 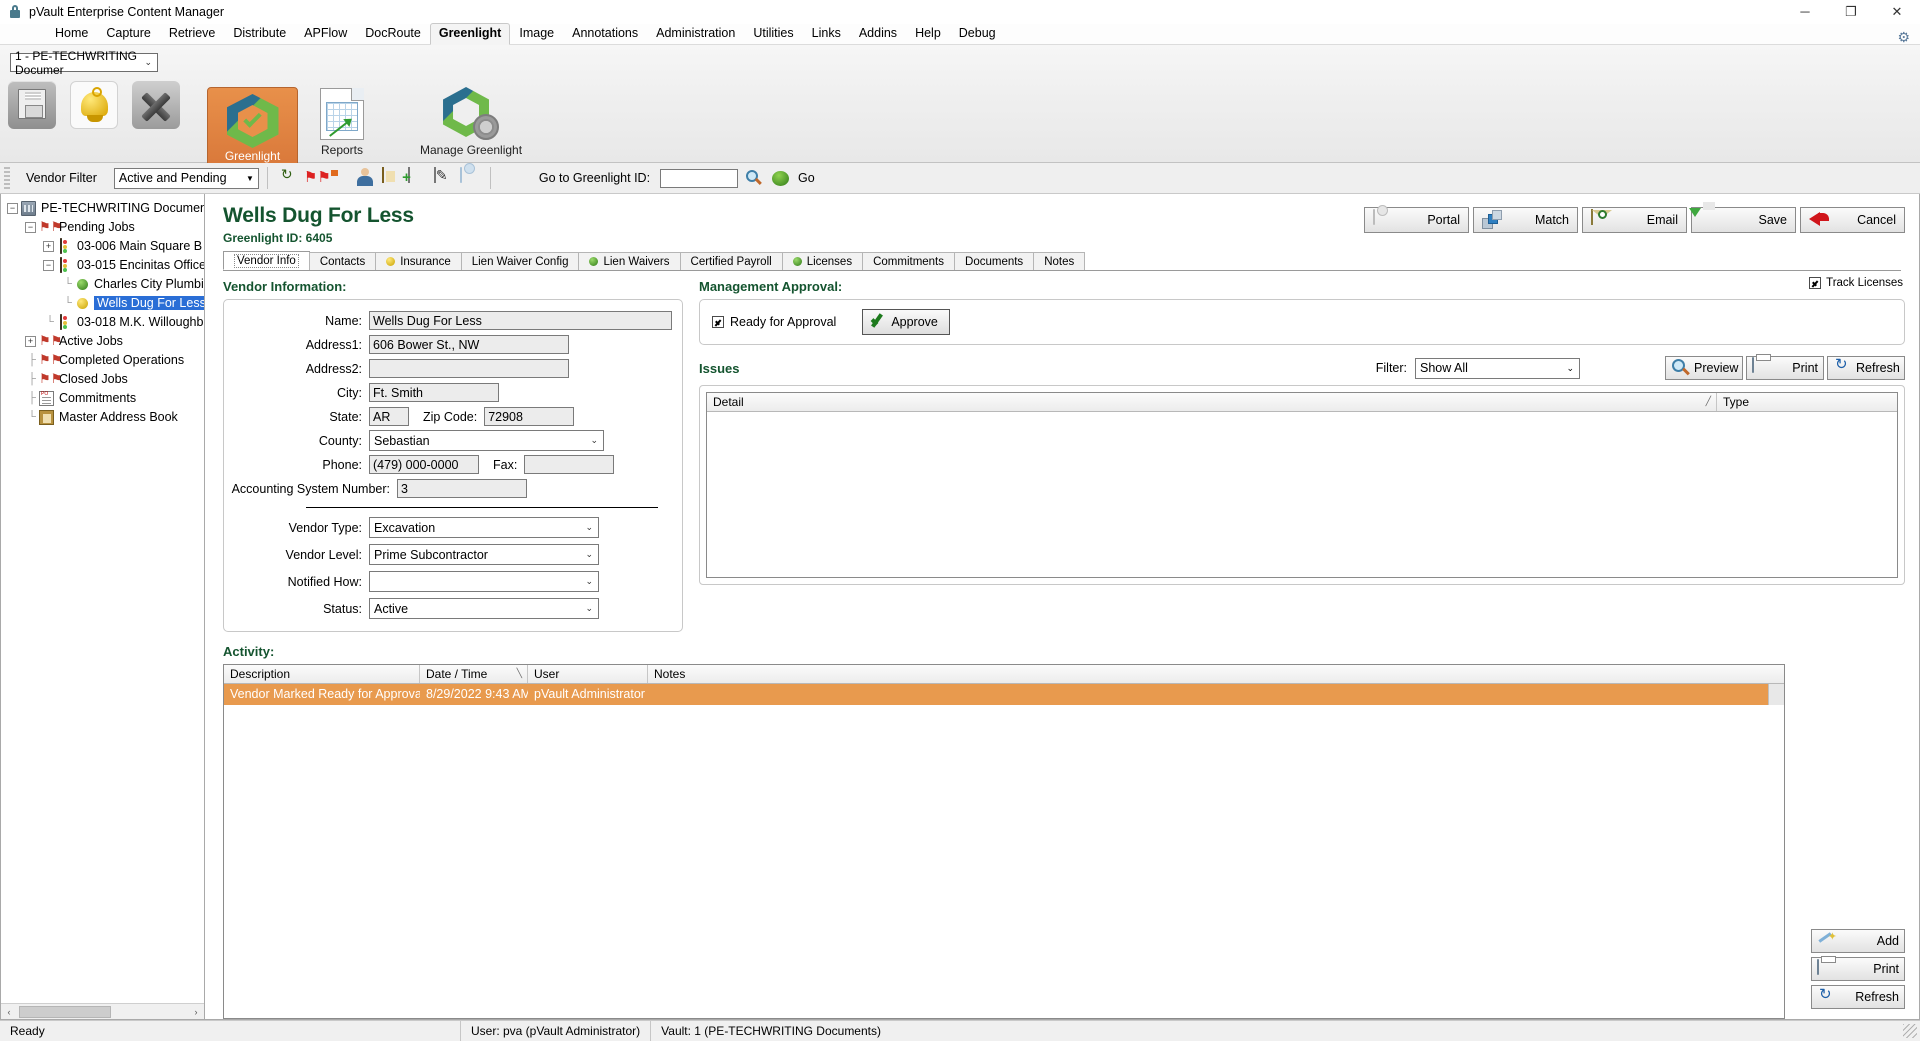 What do you see at coordinates (470, 34) in the screenshot?
I see `menu-item-greenlight: Greenlight` at bounding box center [470, 34].